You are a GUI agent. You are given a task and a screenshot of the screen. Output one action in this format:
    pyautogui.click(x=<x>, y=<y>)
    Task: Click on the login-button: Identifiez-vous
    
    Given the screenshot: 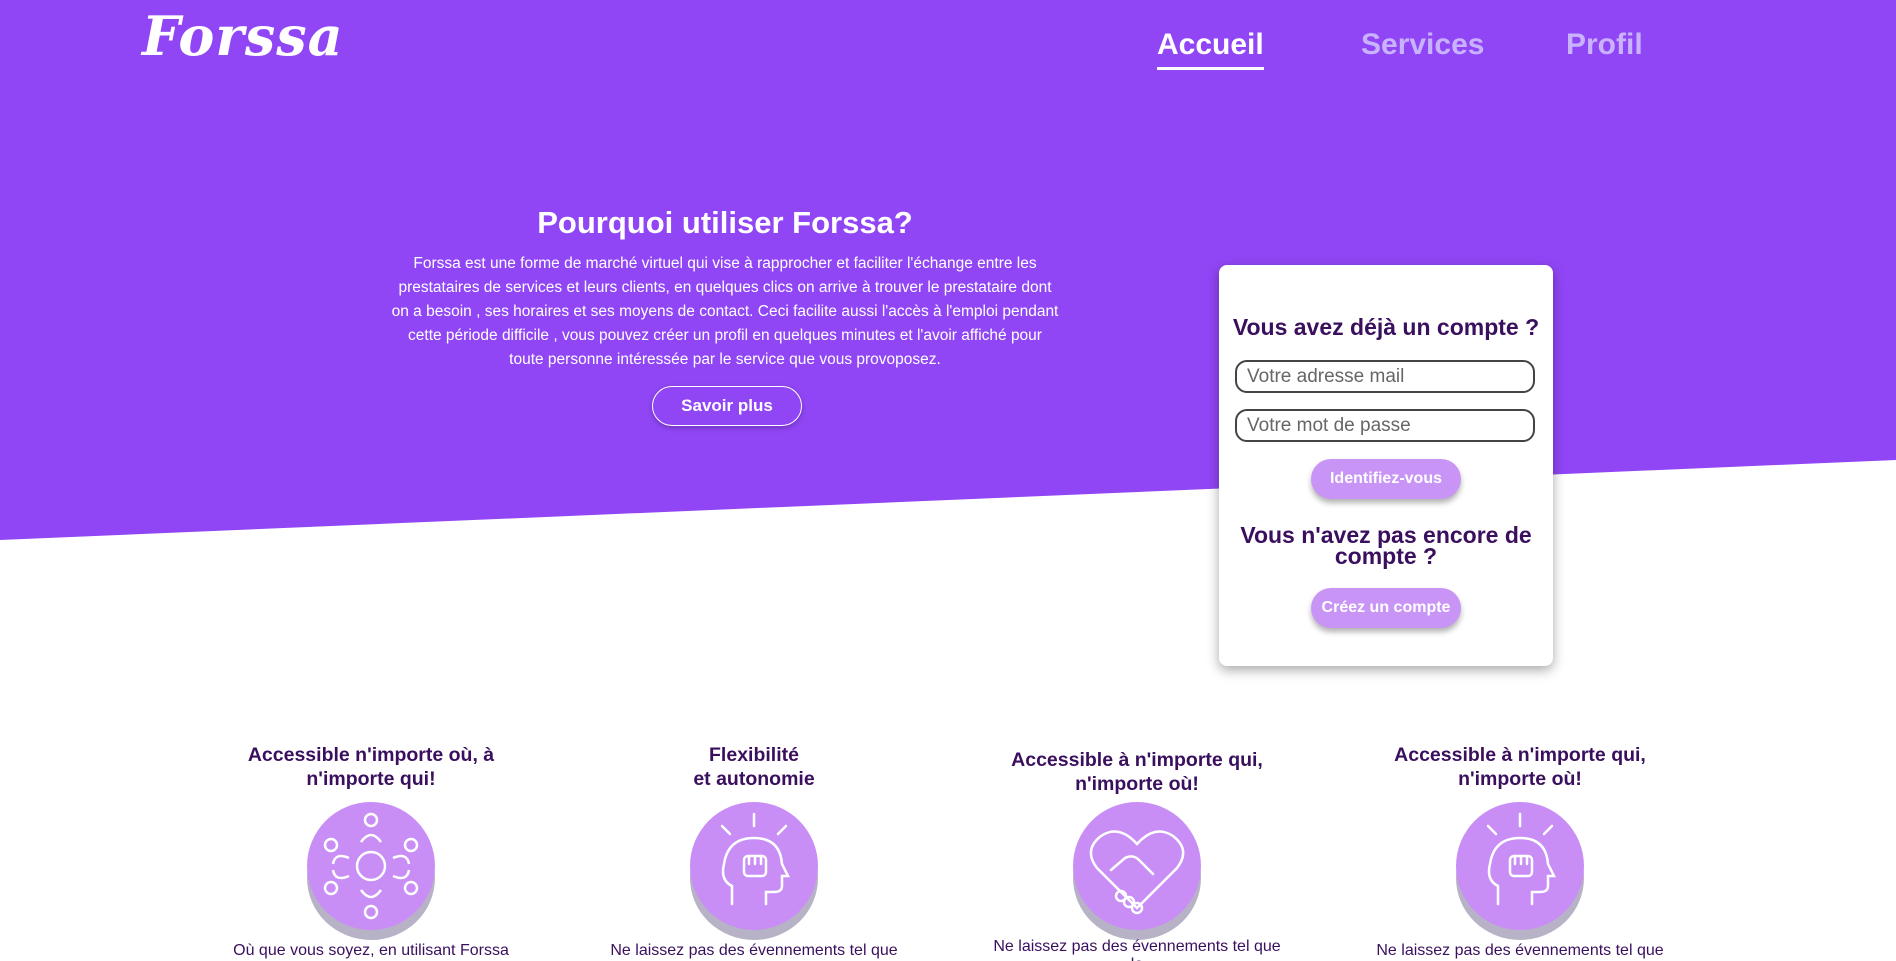 What is the action you would take?
    pyautogui.click(x=1386, y=479)
    